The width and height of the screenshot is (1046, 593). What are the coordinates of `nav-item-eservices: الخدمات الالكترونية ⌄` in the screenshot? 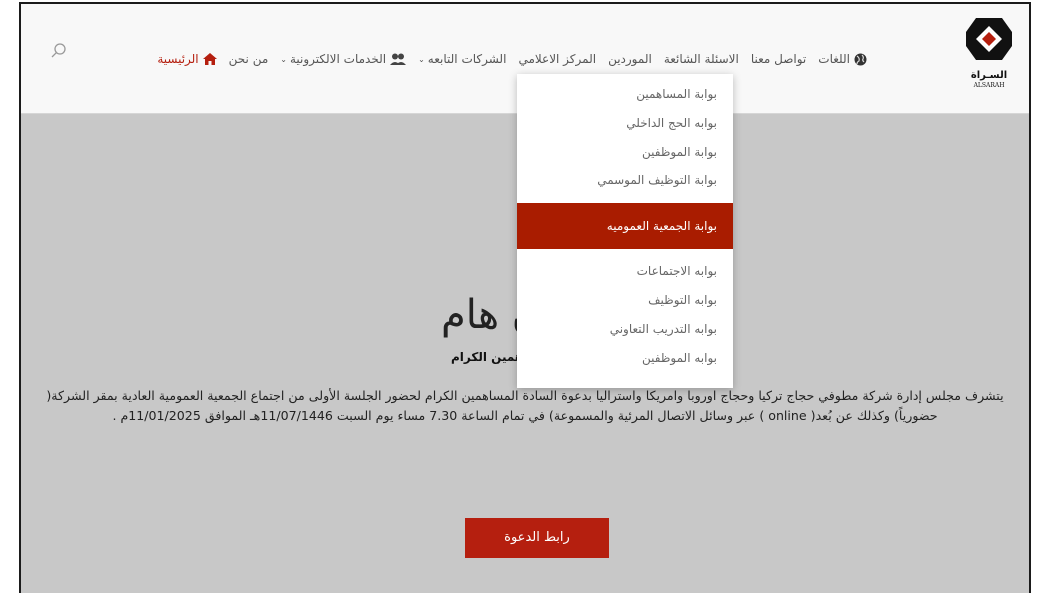 It's located at (343, 59).